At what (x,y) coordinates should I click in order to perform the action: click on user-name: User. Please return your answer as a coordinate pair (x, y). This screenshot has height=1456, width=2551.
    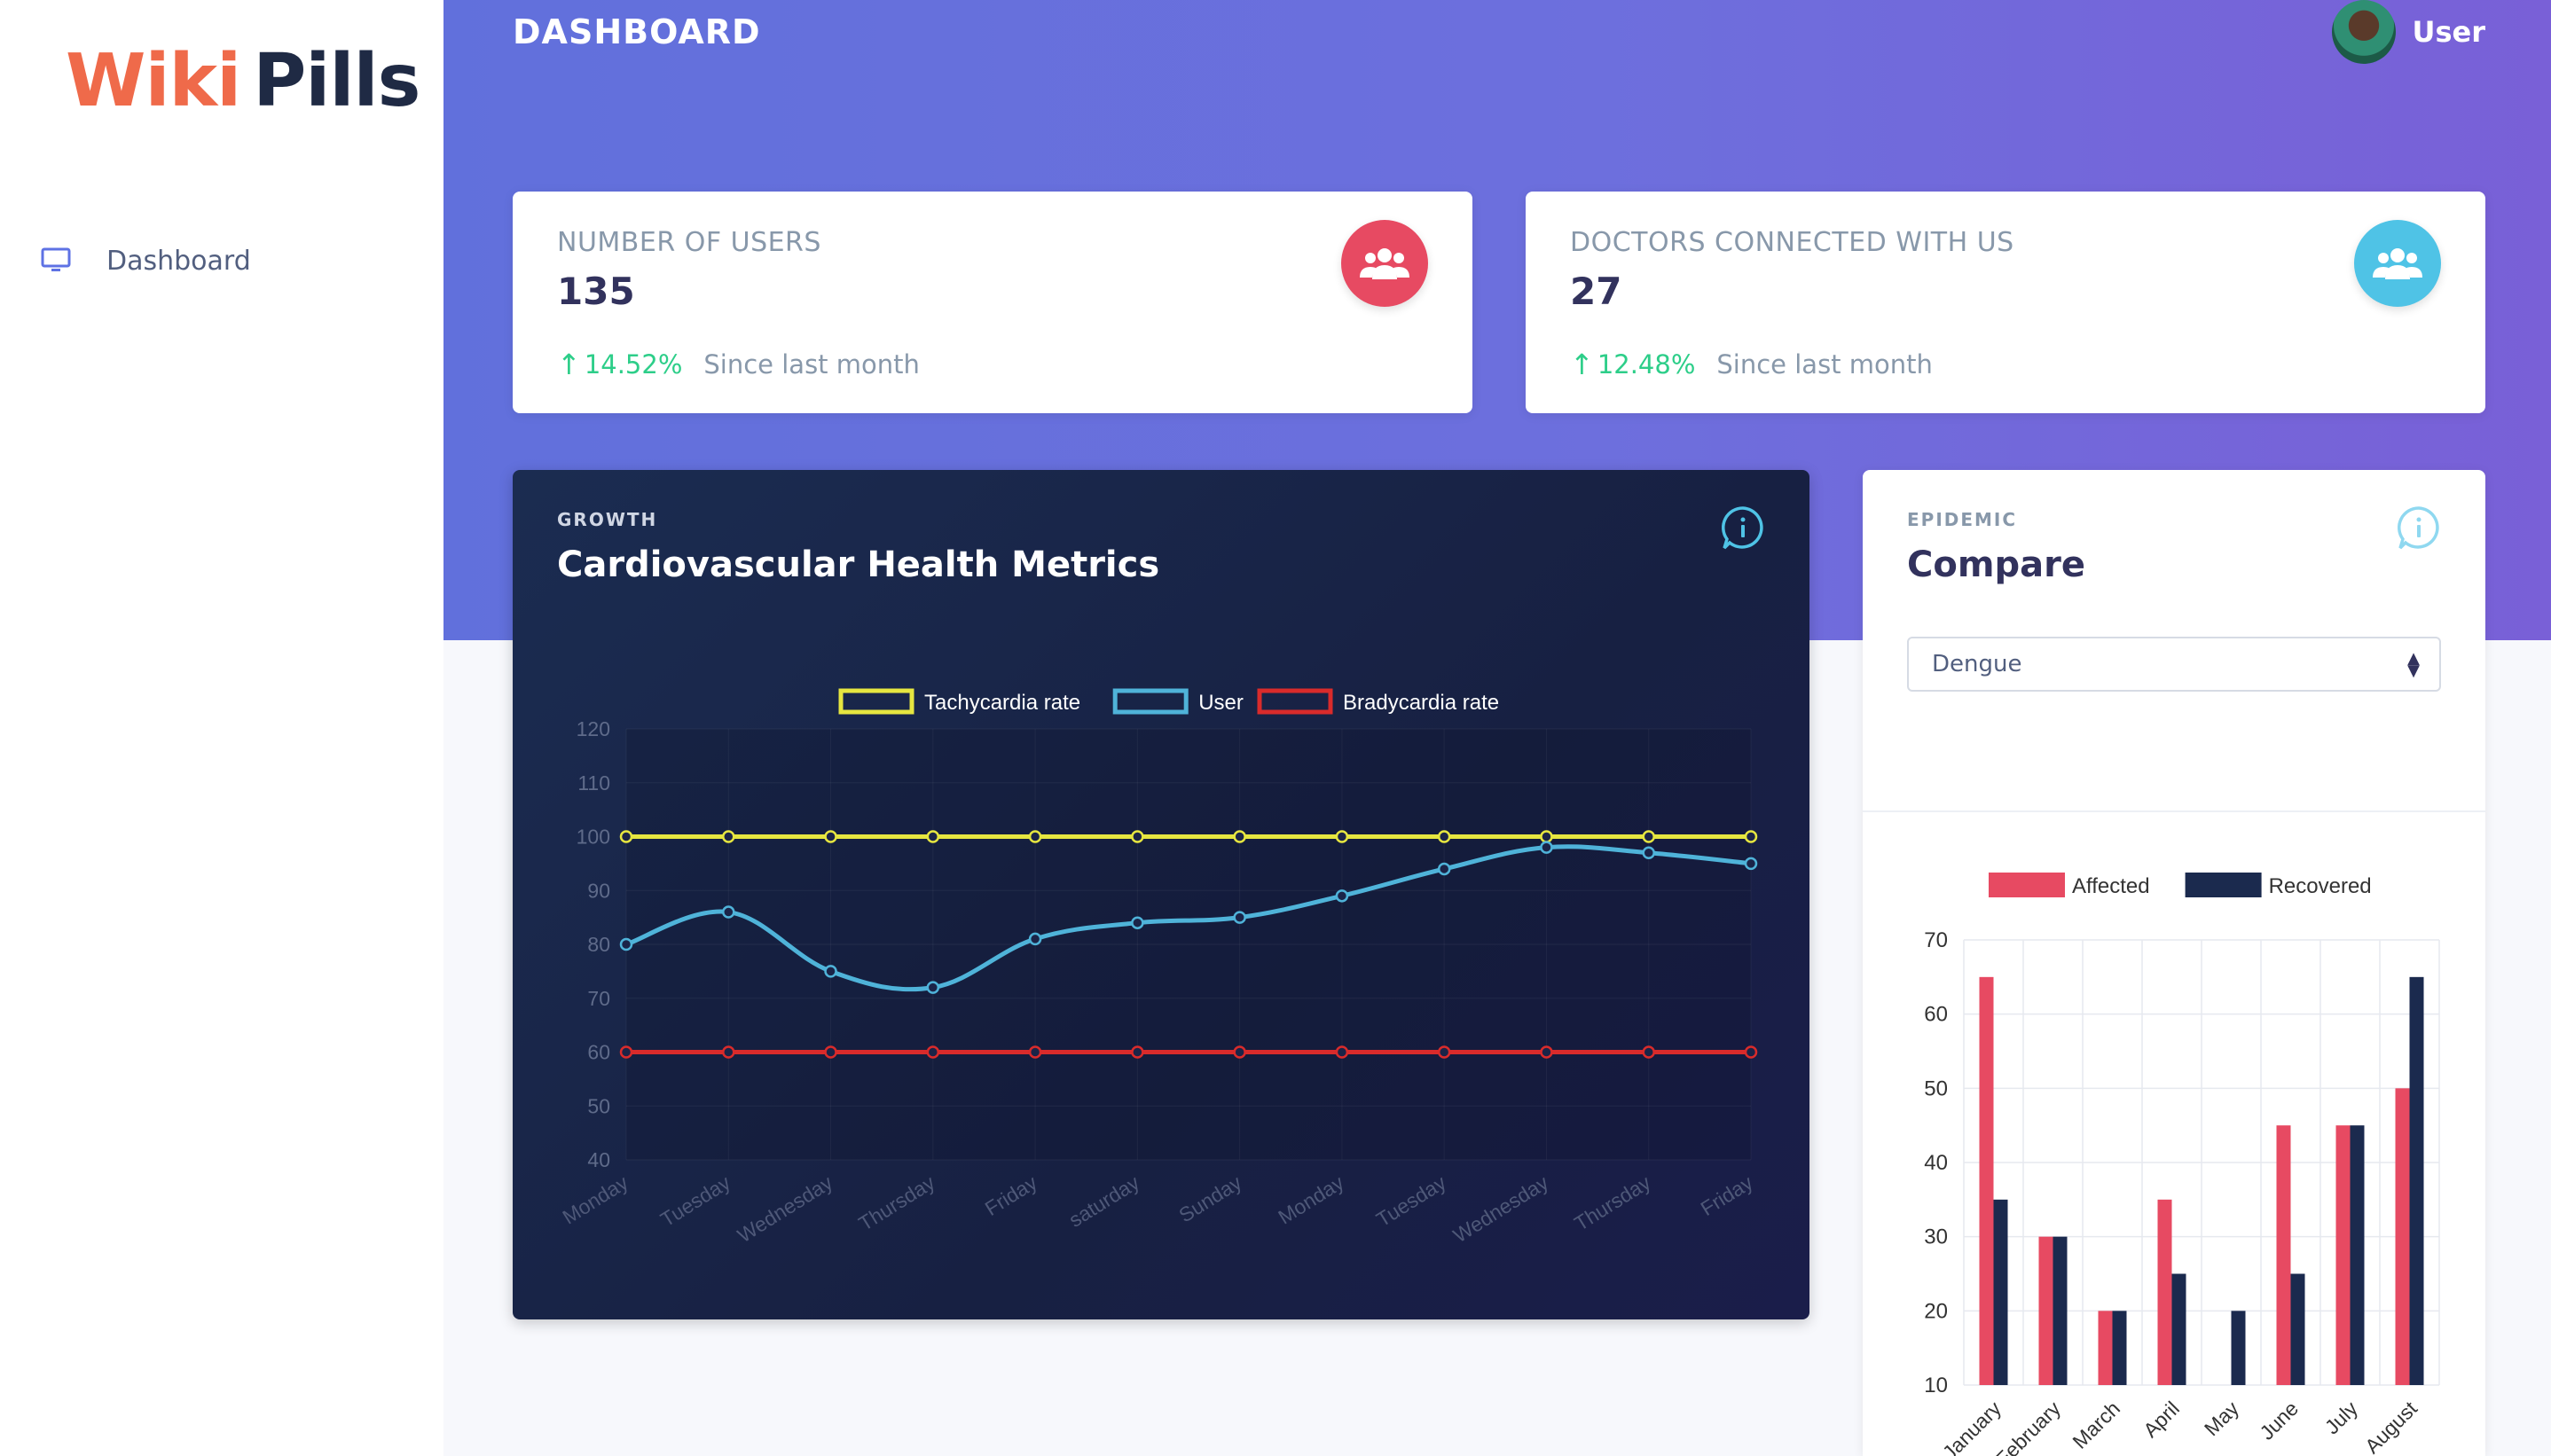
    Looking at the image, I should click on (2448, 32).